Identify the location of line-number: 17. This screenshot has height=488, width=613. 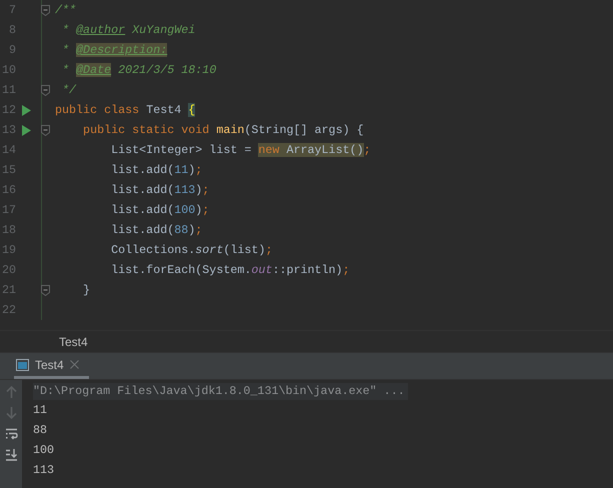
(8, 210).